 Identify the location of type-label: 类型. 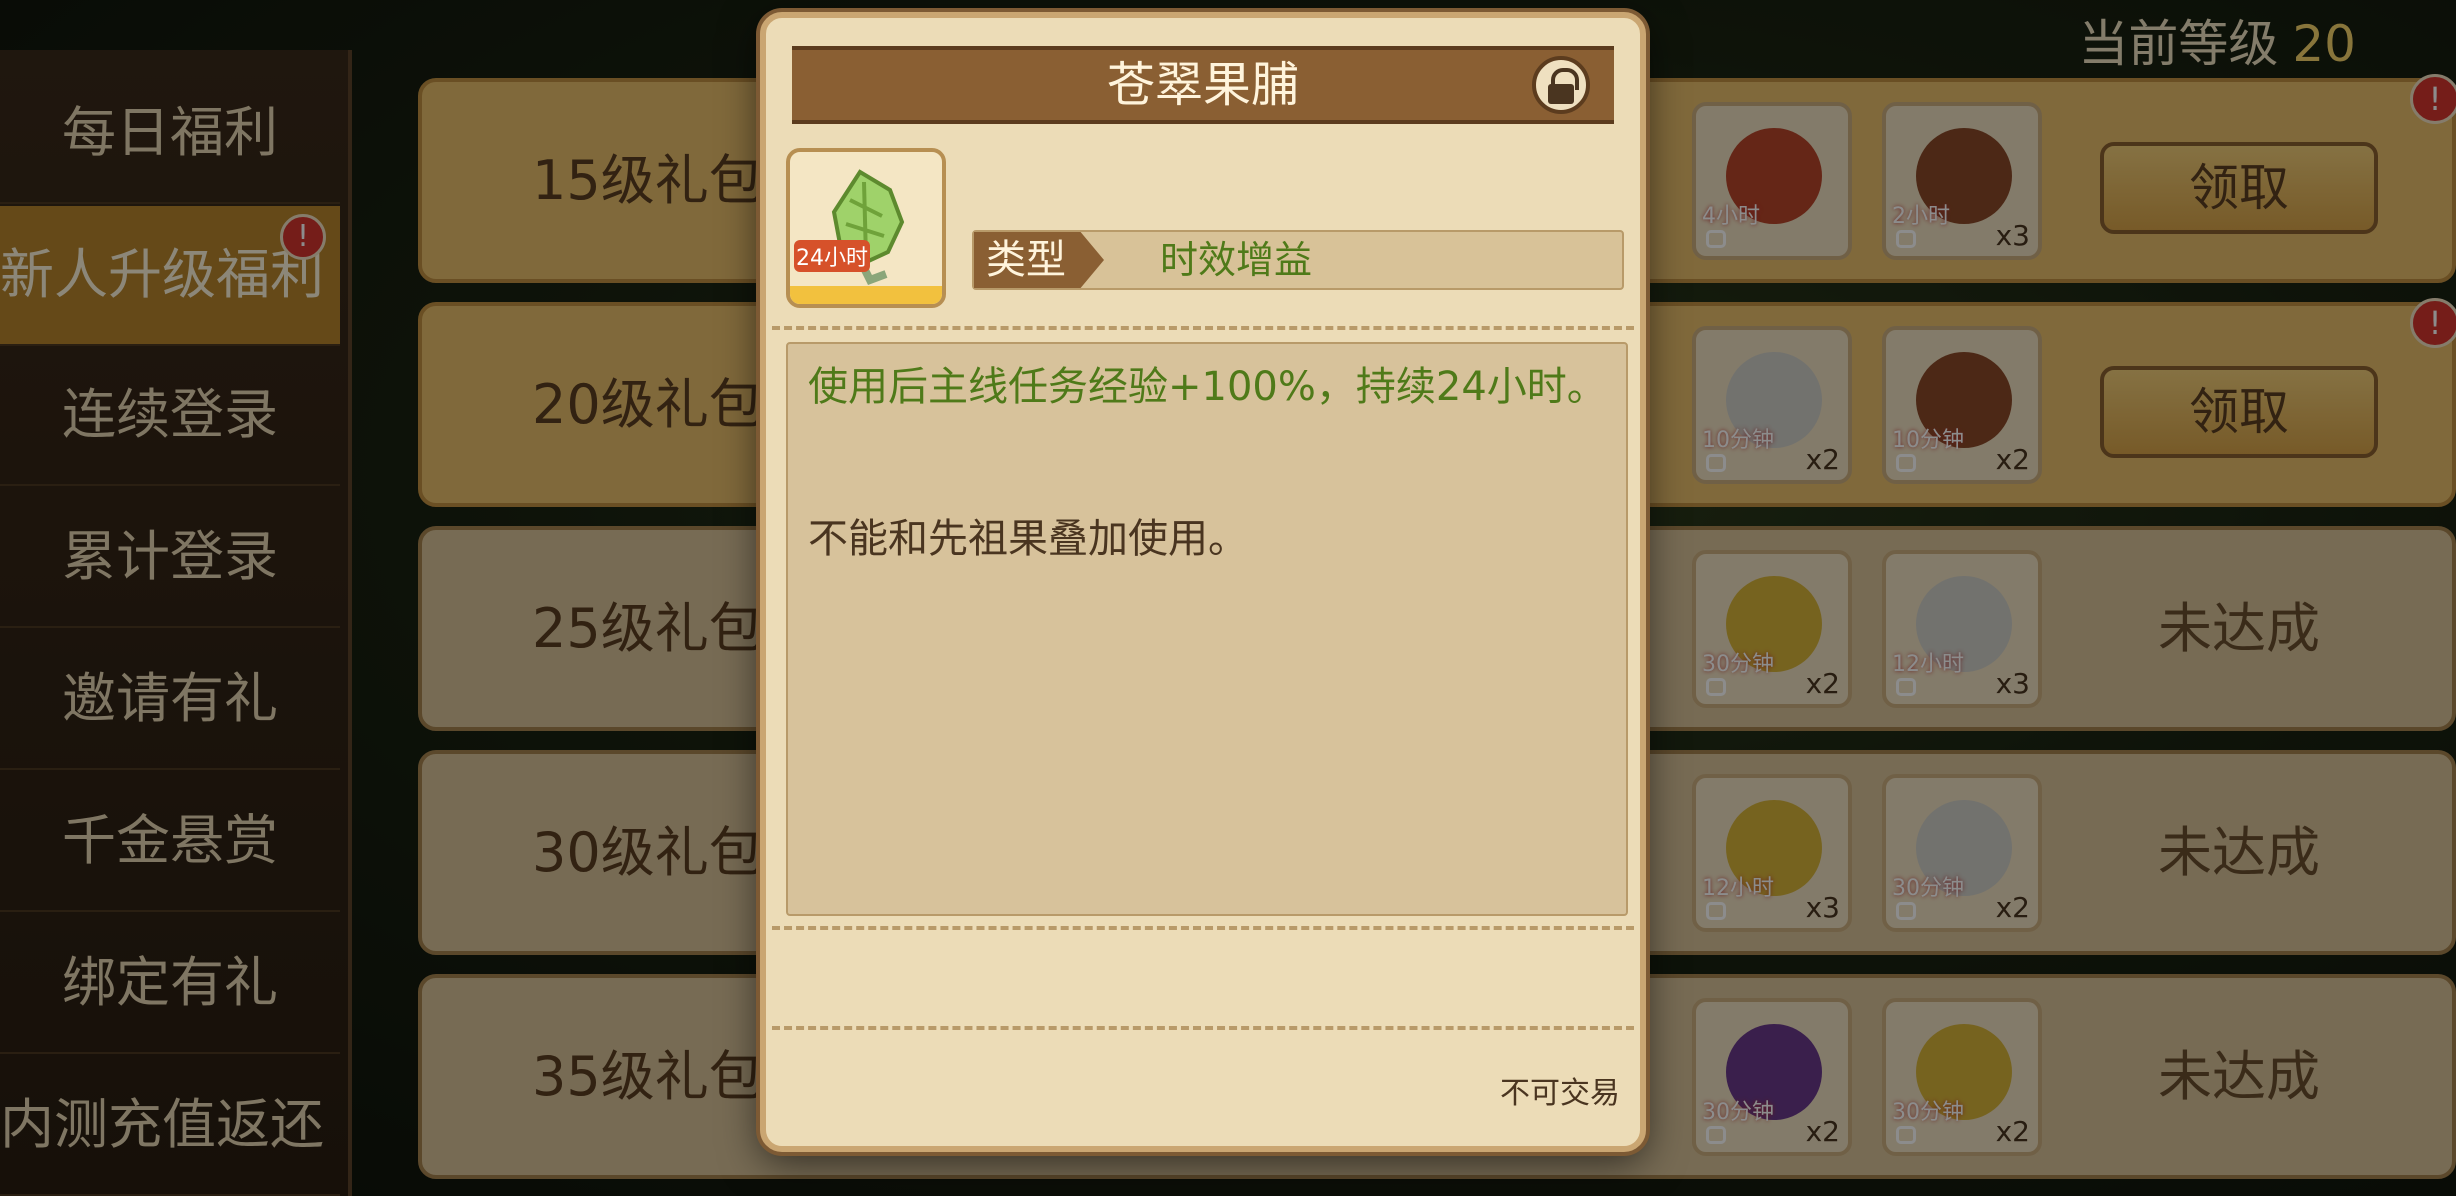
(1039, 260).